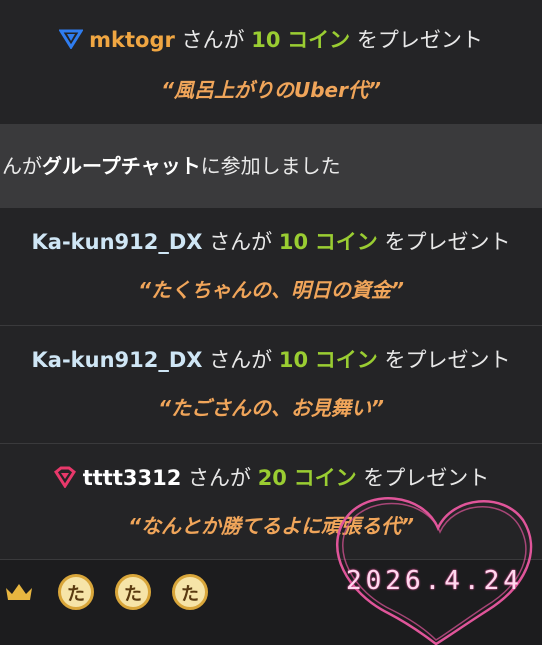 The image size is (542, 645). I want to click on system-bold: グループチャット, so click(121, 166).